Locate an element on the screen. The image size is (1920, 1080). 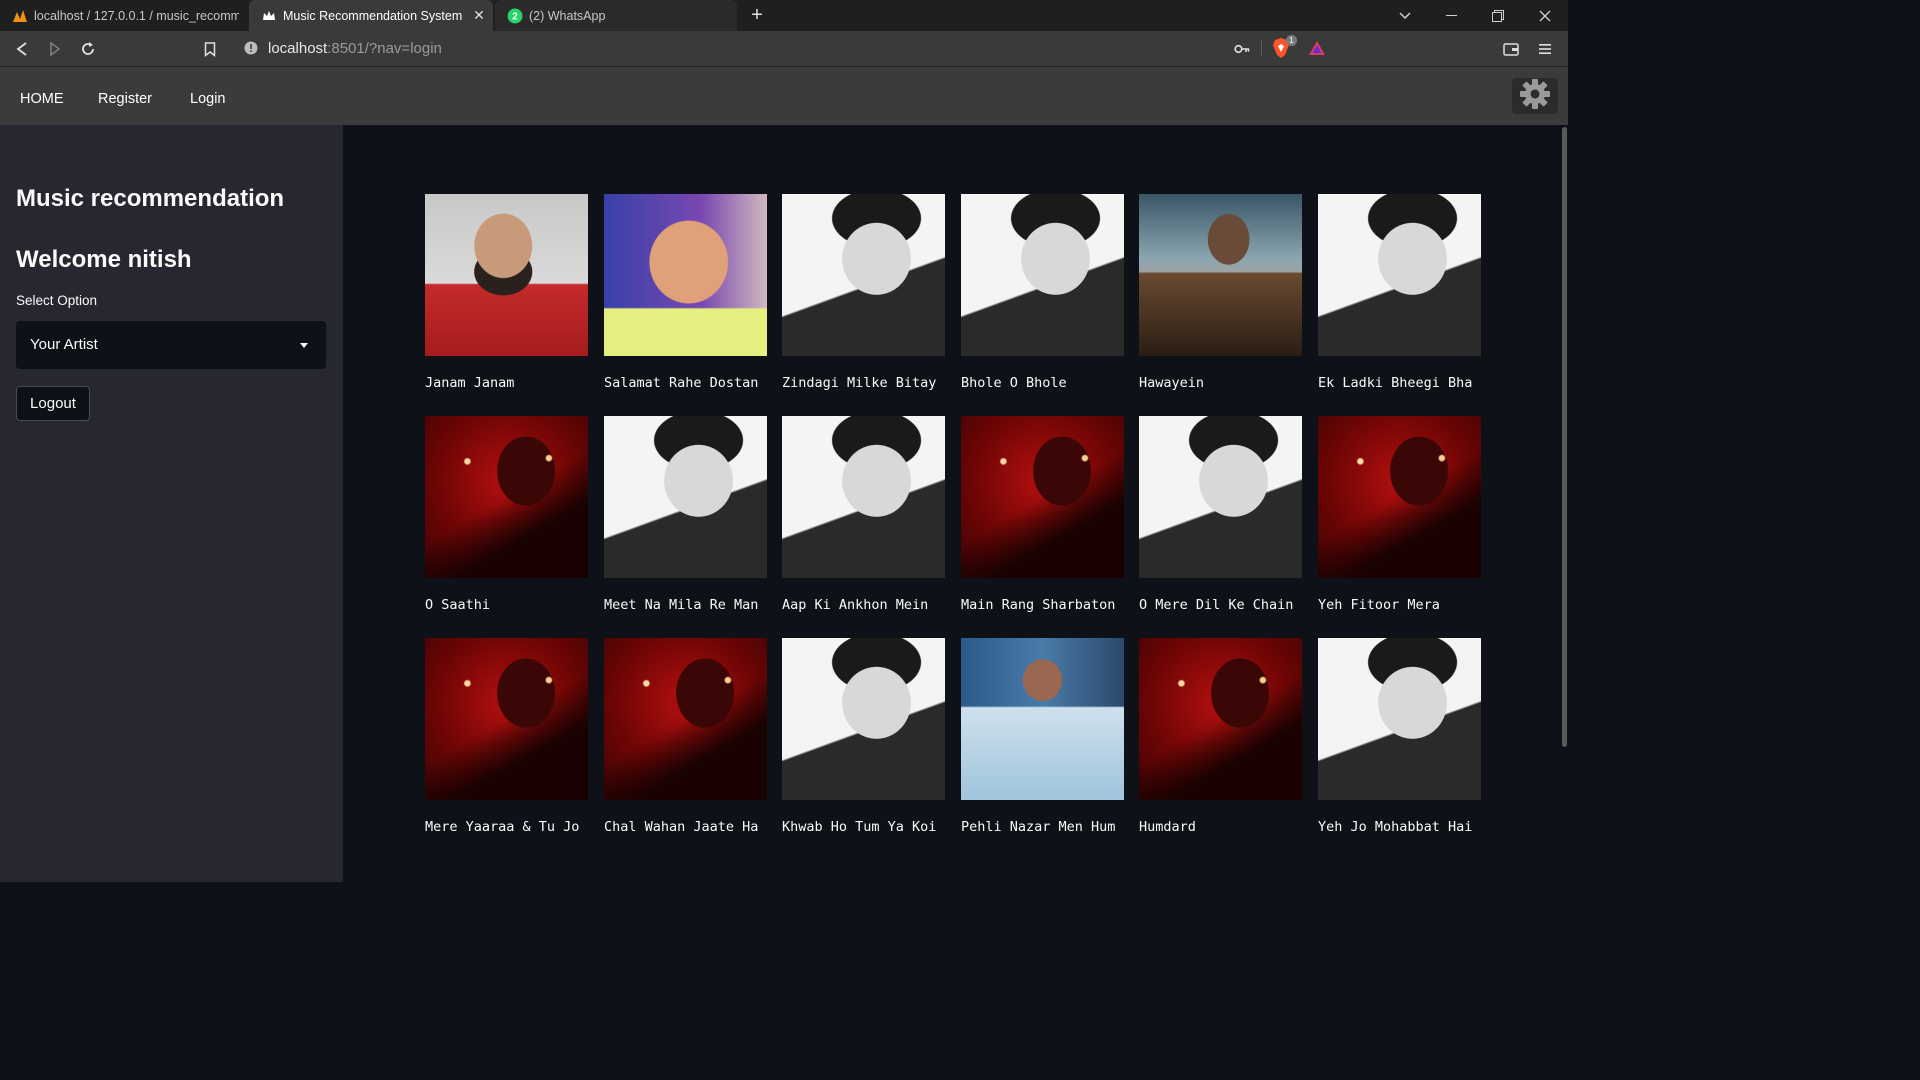
option-select: Your Artist is located at coordinates (171, 345).